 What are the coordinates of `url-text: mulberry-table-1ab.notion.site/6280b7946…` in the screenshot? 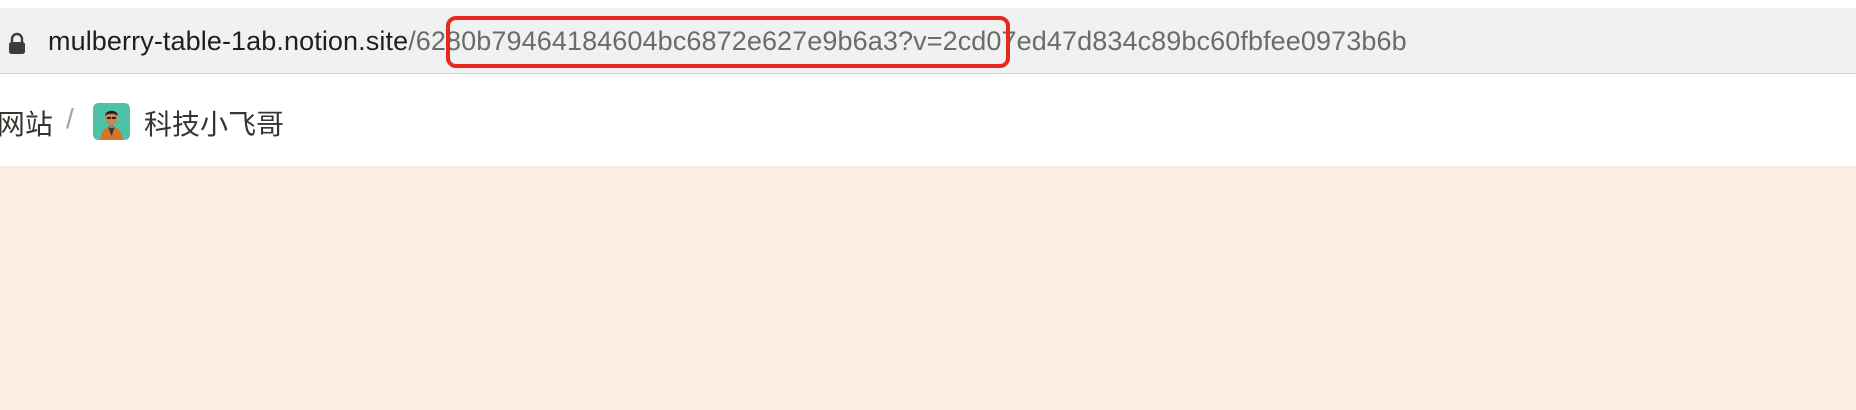 It's located at (727, 41).